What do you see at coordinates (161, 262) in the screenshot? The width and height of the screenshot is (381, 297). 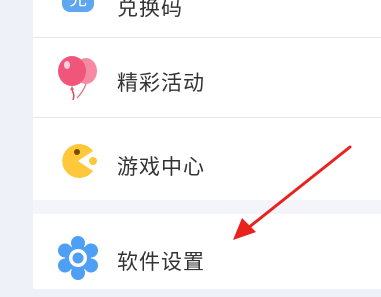 I see `menu-item-label: 软件设置` at bounding box center [161, 262].